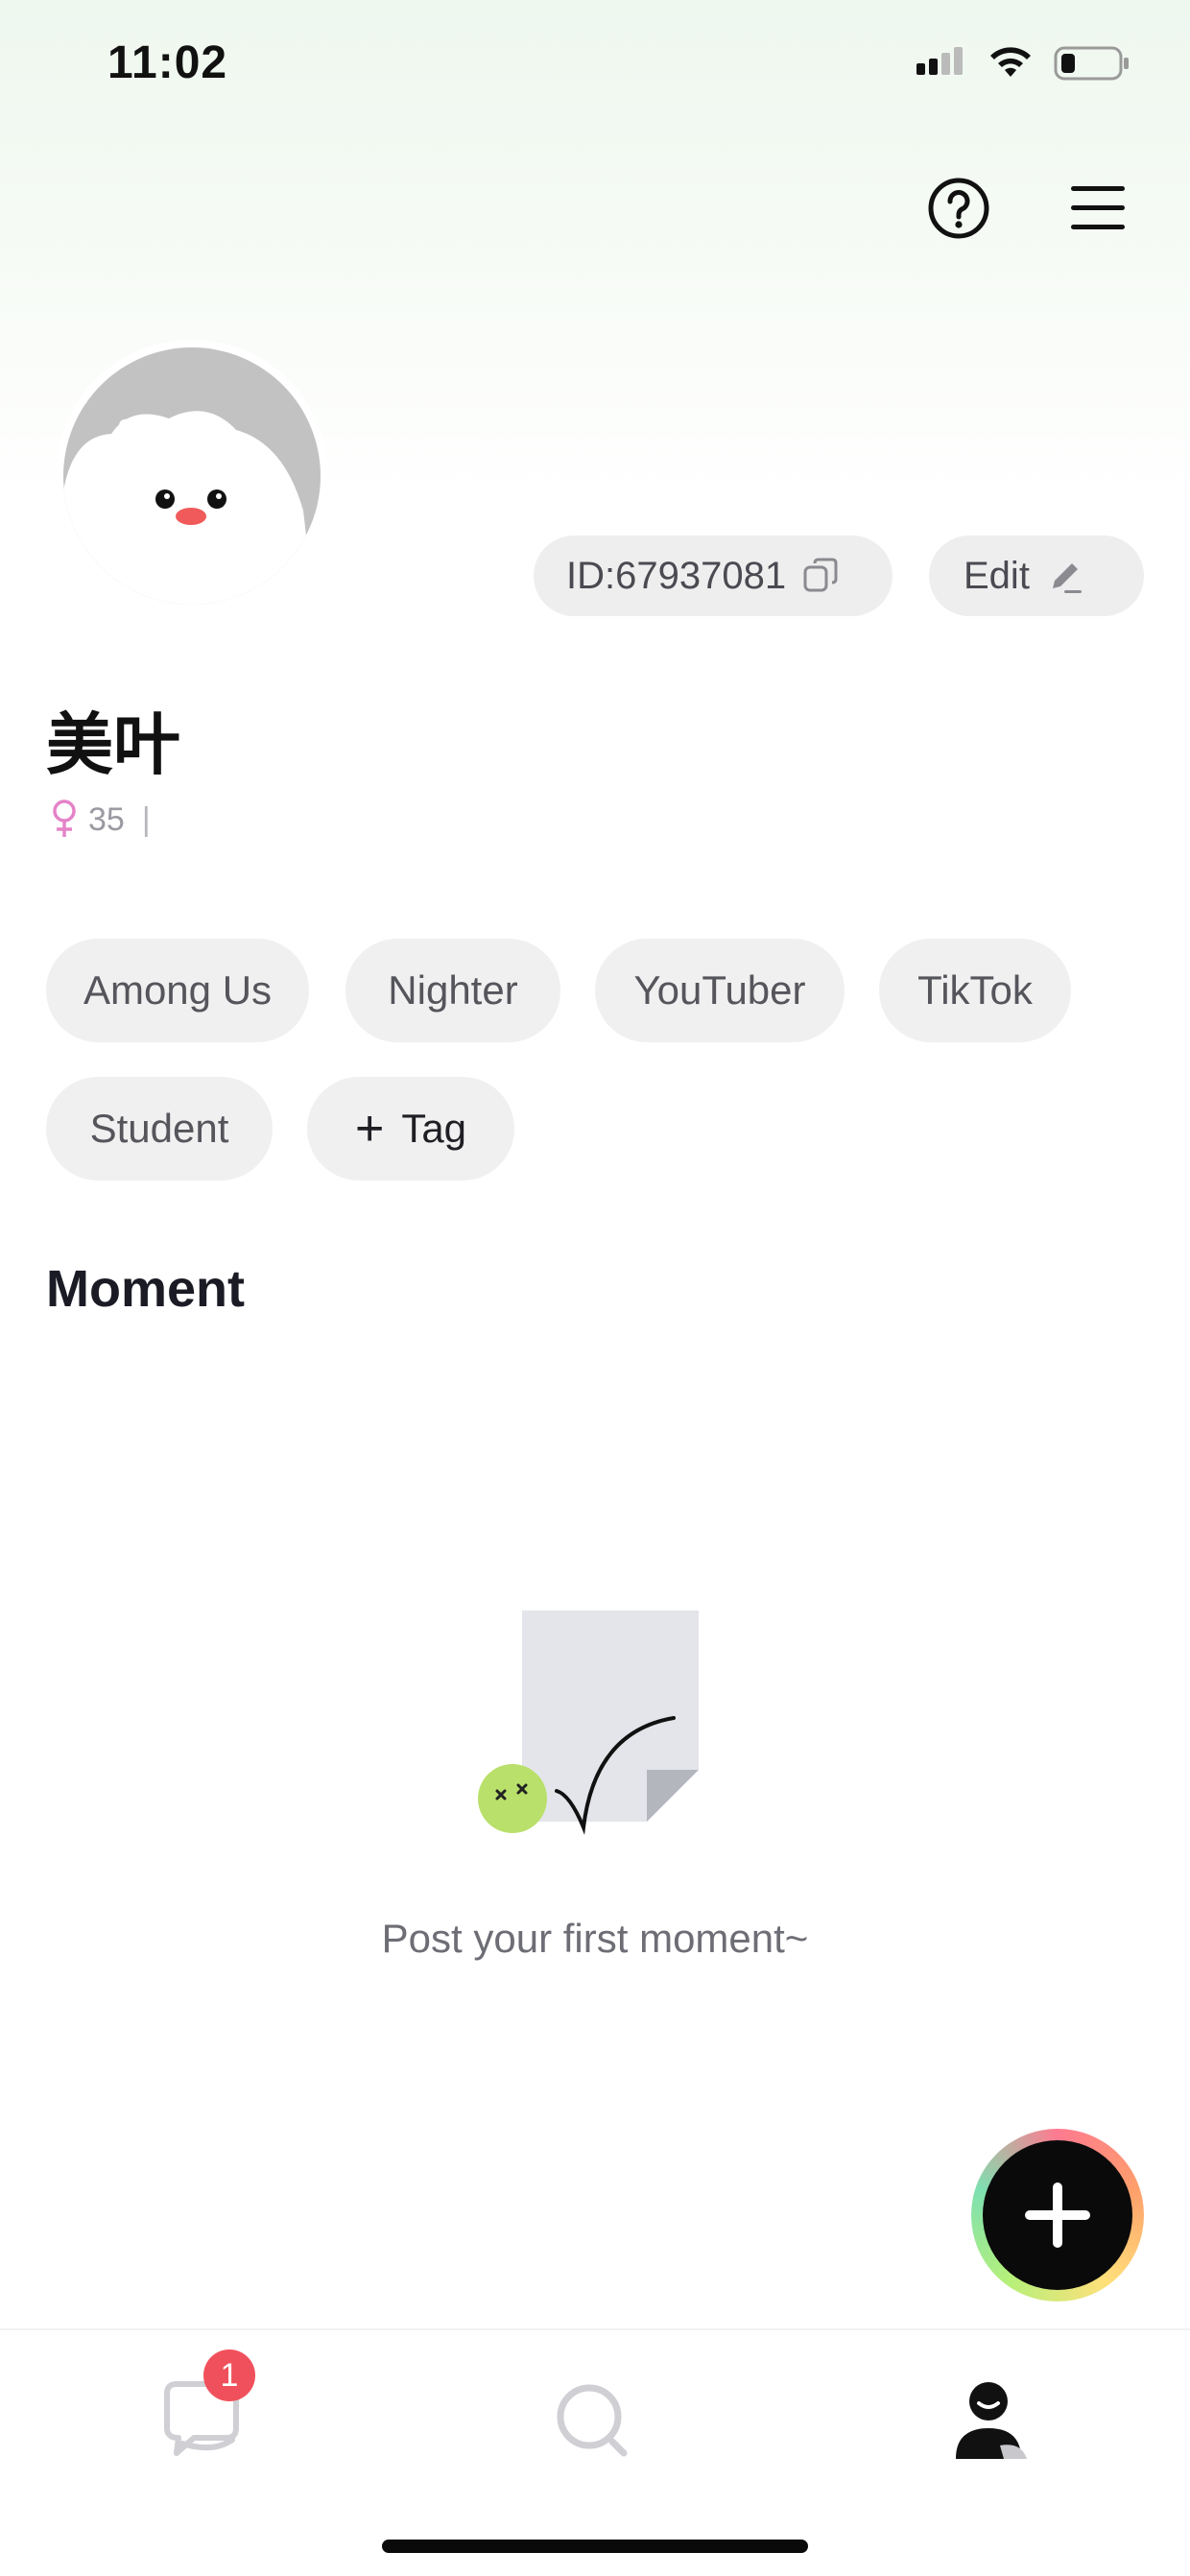 The height and width of the screenshot is (2576, 1190). What do you see at coordinates (167, 62) in the screenshot?
I see `status-time: 11:02` at bounding box center [167, 62].